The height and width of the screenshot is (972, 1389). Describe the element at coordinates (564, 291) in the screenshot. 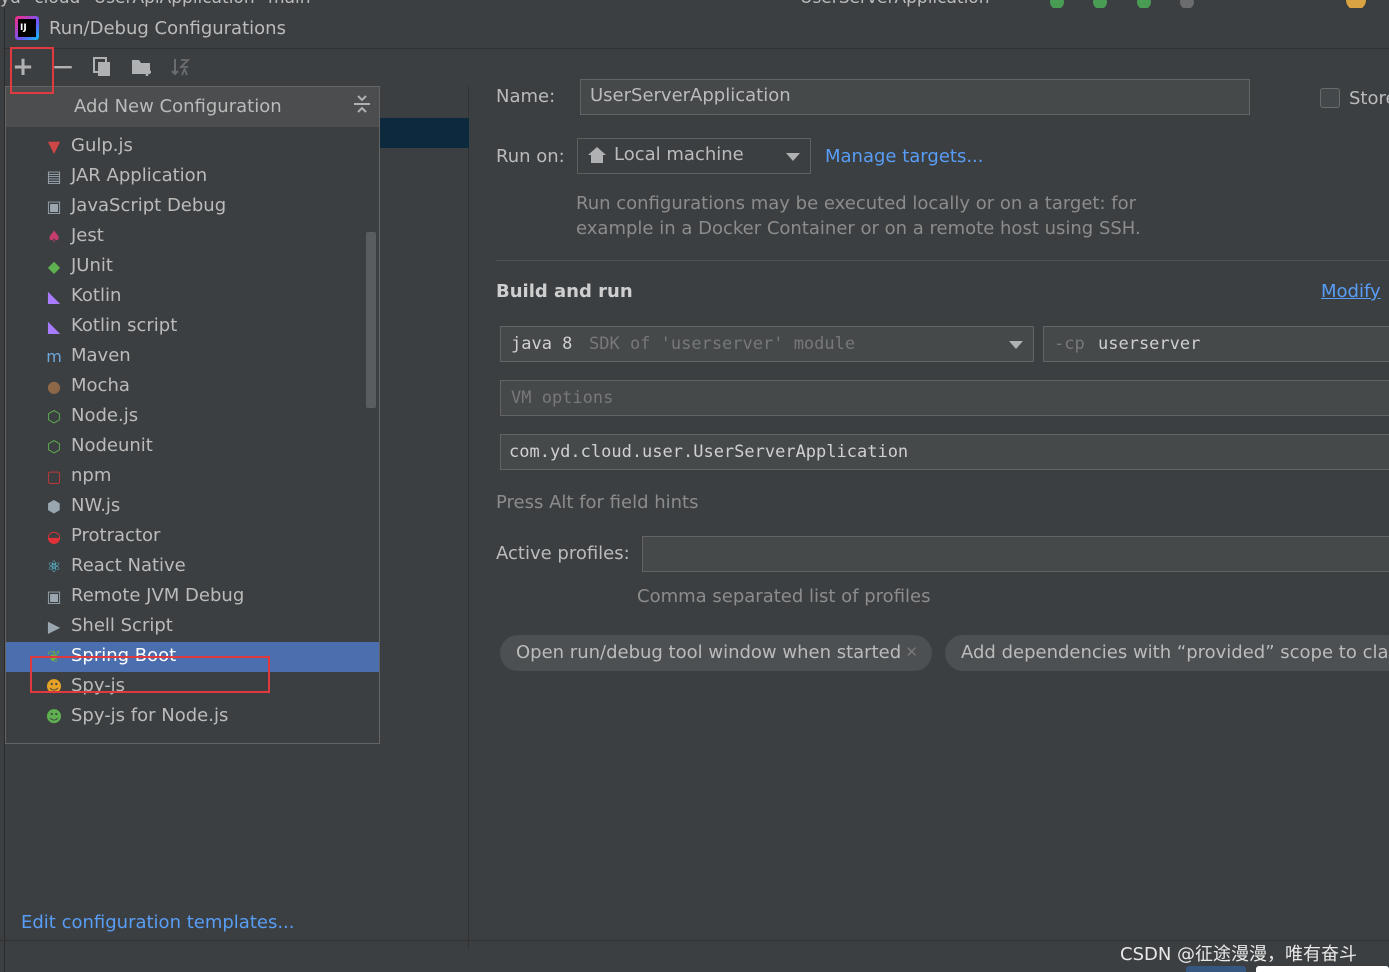

I see `build-and-run-heading: Build and run` at that location.